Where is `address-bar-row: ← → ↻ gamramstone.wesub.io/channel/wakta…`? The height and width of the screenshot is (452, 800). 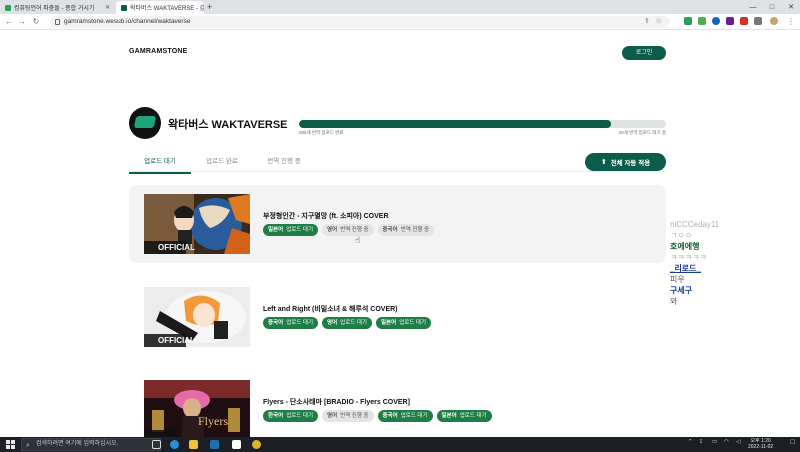
address-bar-row: ← → ↻ gamramstone.wesub.io/channel/wakta… is located at coordinates (400, 22).